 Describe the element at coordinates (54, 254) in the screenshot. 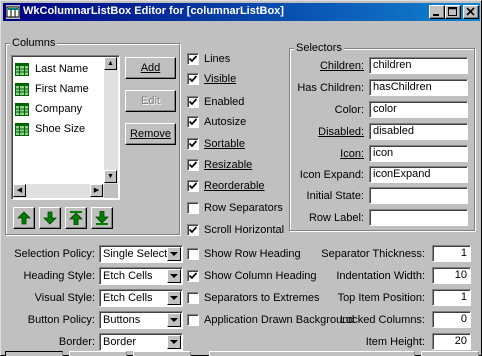

I see `selection-policy-label: Selection Policy:` at that location.